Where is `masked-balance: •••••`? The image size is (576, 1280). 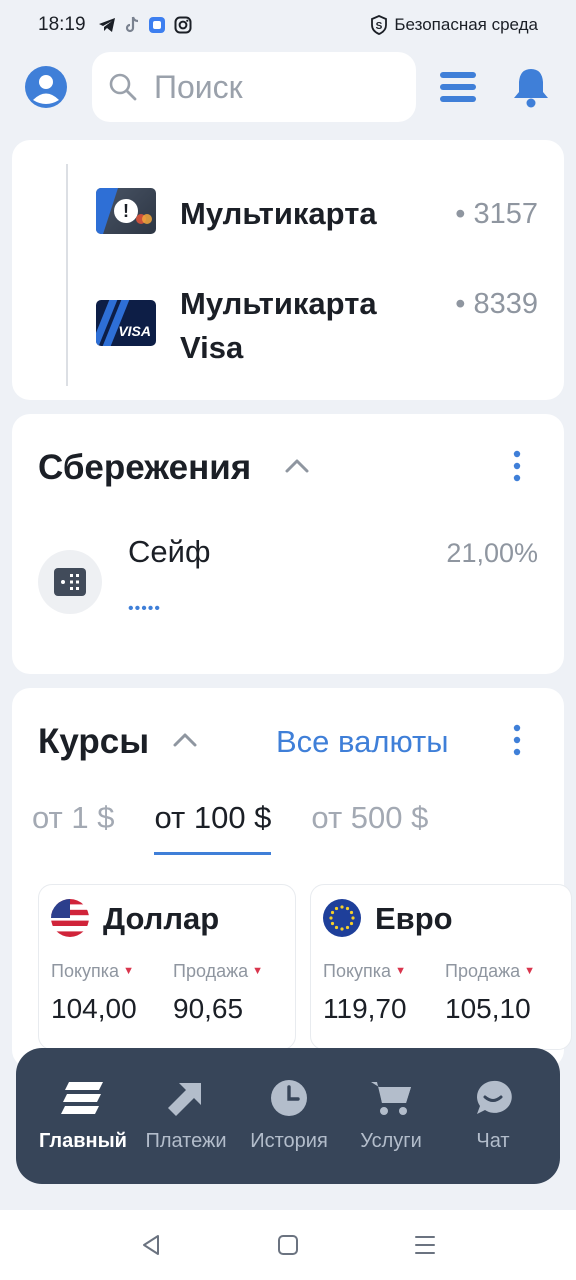 masked-balance: ••••• is located at coordinates (145, 608).